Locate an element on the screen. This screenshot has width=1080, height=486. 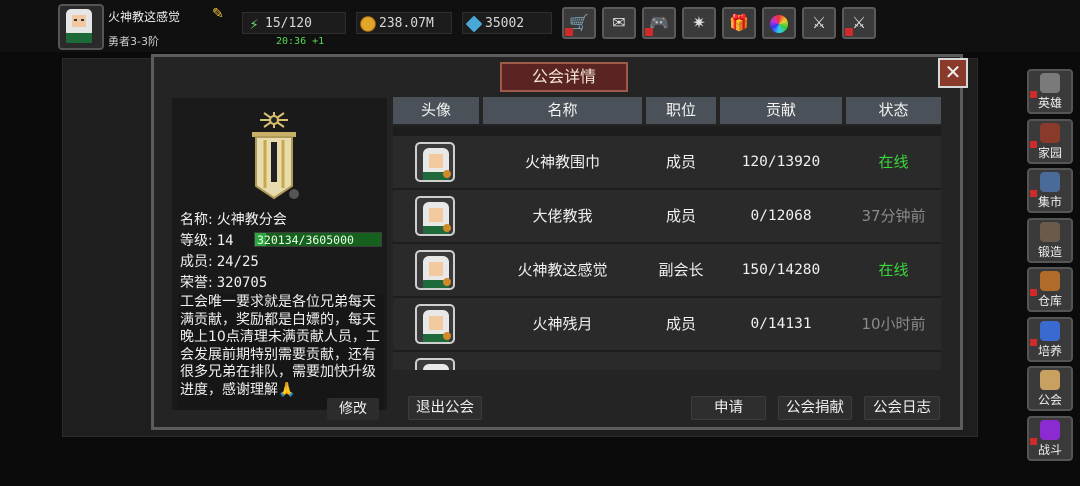
table-row: 大佬教我 成员 0/12068 37分钟前 is located at coordinates (667, 216).